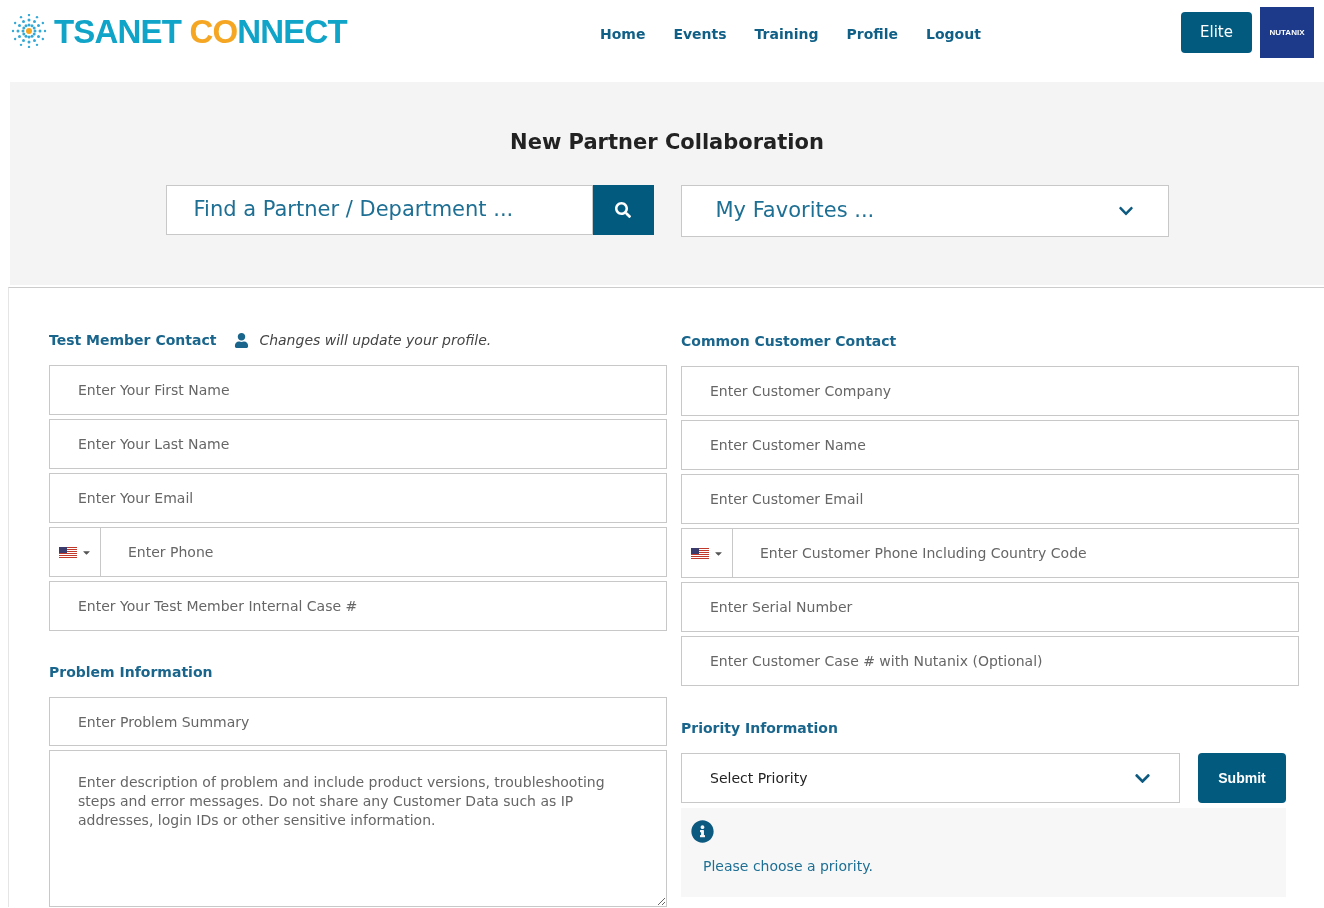 The height and width of the screenshot is (908, 1324). I want to click on input-field: Enter Customer Company, so click(990, 391).